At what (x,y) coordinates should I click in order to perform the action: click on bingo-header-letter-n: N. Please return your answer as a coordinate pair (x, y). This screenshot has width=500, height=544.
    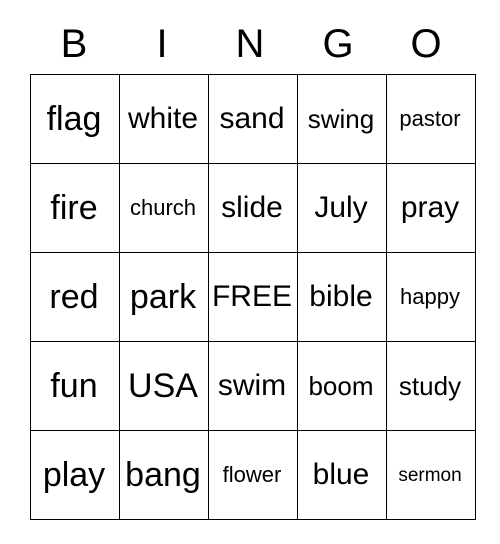
    Looking at the image, I should click on (250, 44).